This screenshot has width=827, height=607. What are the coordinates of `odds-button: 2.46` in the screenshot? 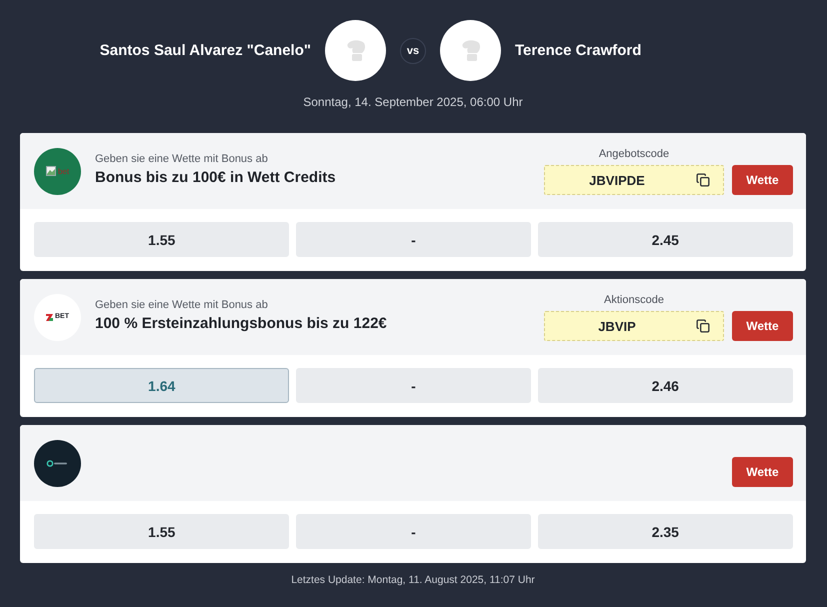 It's located at (665, 385).